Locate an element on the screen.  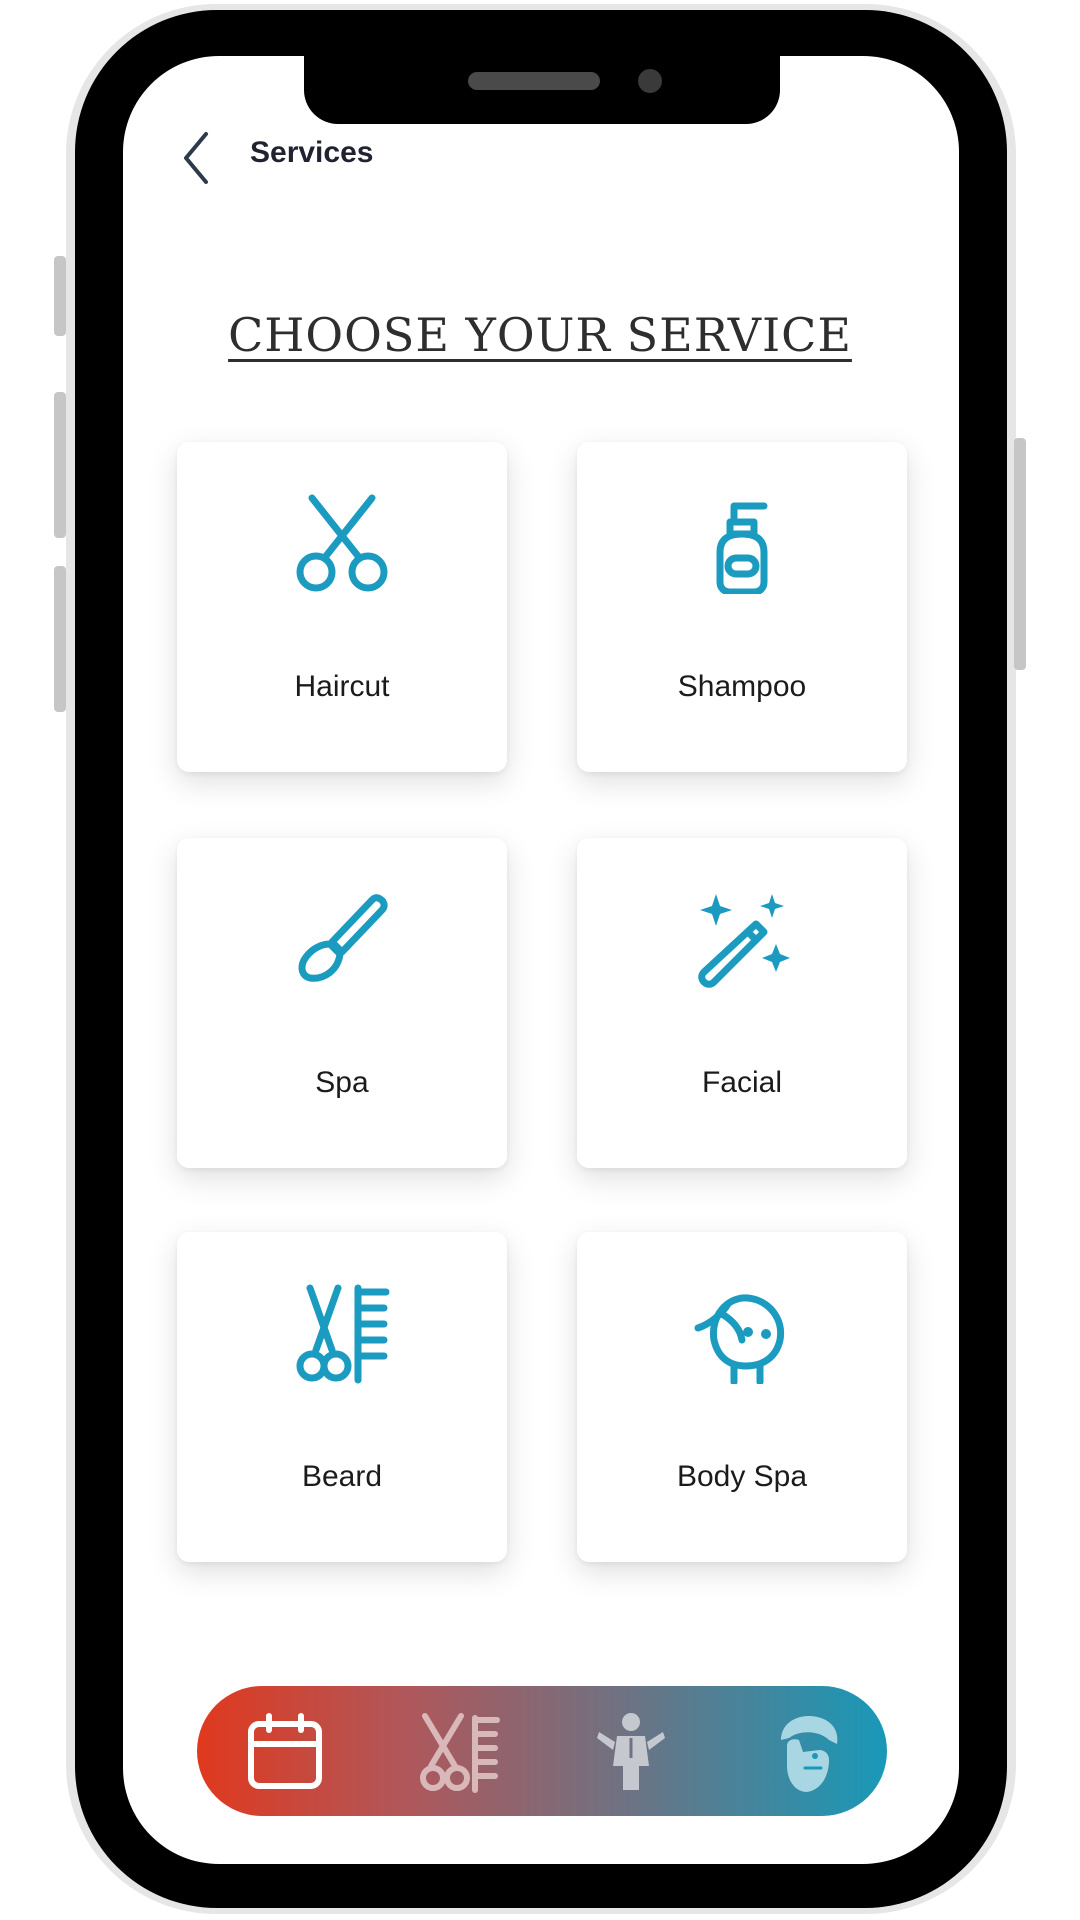
nav-item-appointments is located at coordinates (285, 1752).